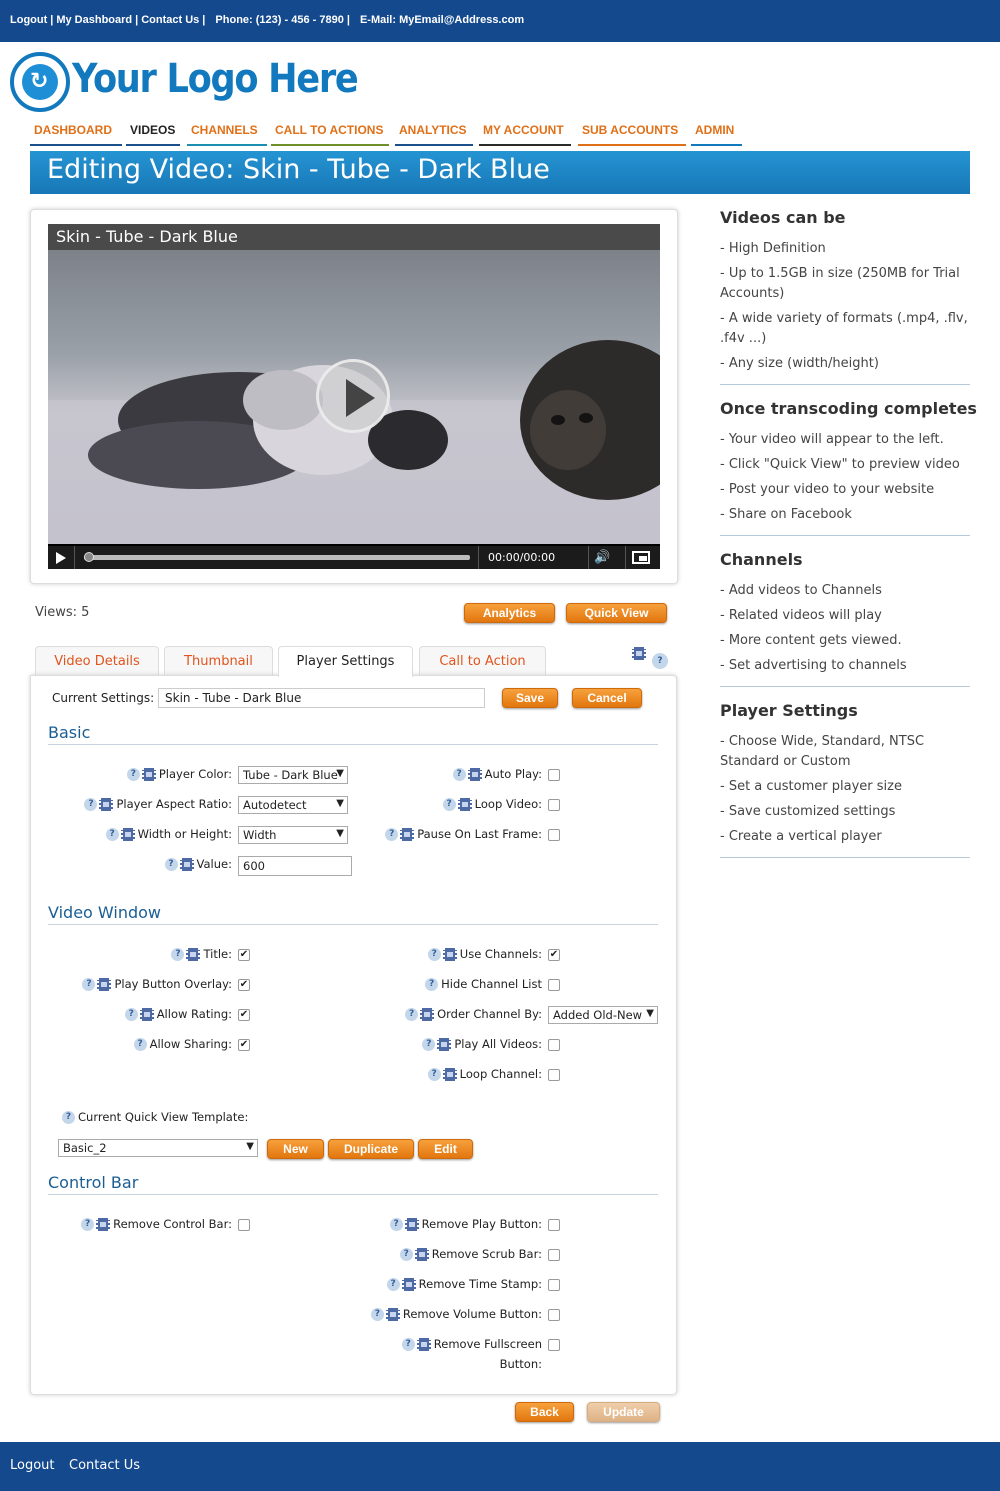 The image size is (1000, 1491). What do you see at coordinates (227, 134) in the screenshot?
I see `nav-channels: CHANNELS` at bounding box center [227, 134].